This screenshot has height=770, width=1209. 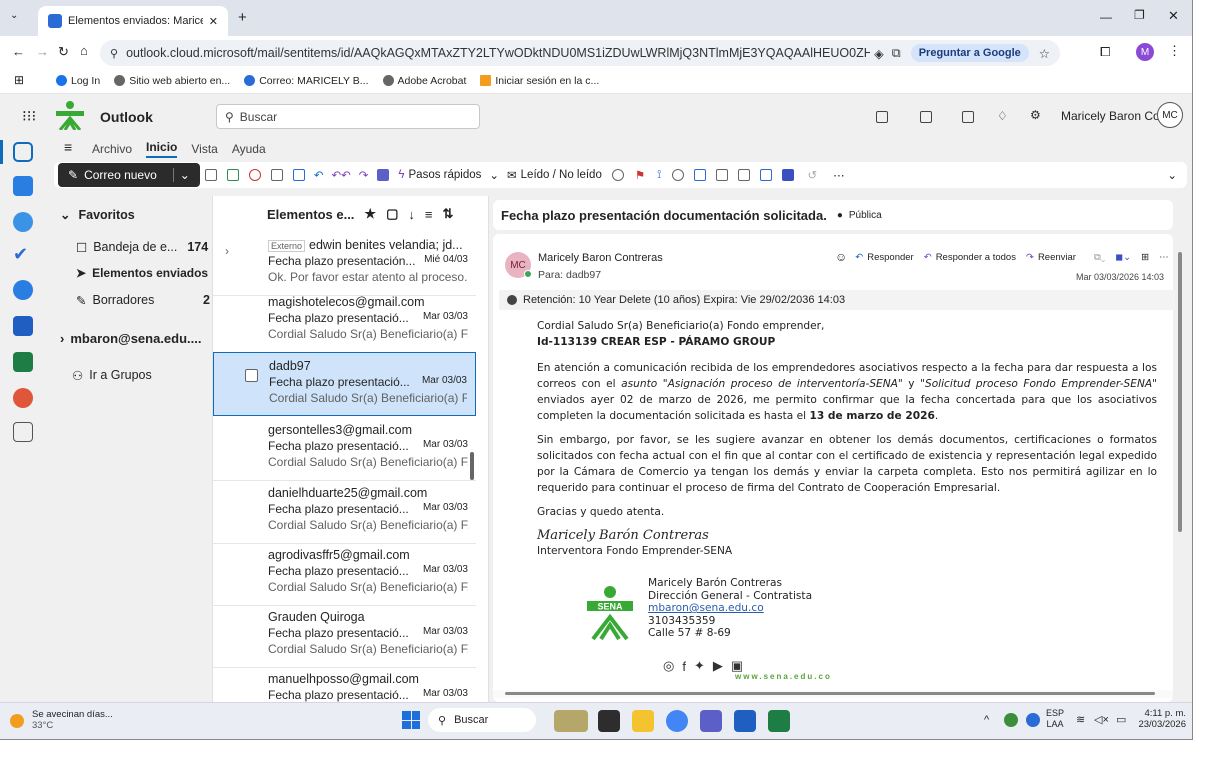 I want to click on folder-sent: ➤ Elementos enviados, so click(x=151, y=273).